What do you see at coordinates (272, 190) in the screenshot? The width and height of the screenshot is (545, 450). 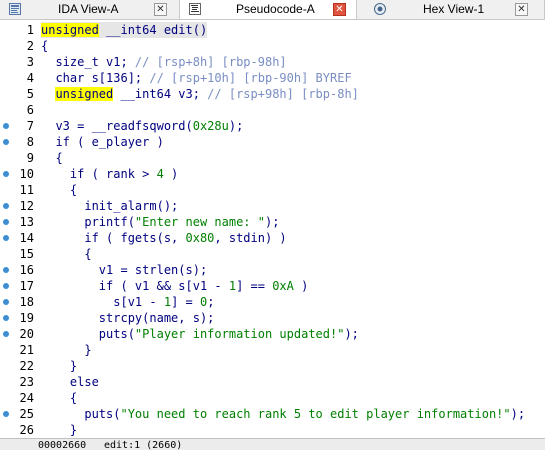 I see `code-line: 11 {` at bounding box center [272, 190].